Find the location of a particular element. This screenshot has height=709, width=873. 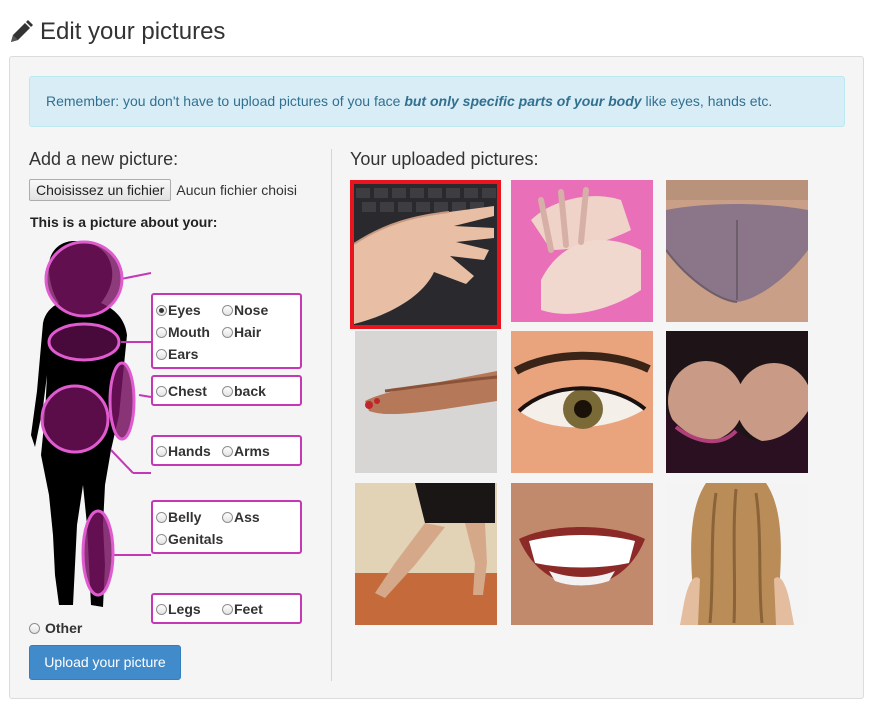

uploaded-pictures-title: Your uploaded pictures: is located at coordinates (444, 159).